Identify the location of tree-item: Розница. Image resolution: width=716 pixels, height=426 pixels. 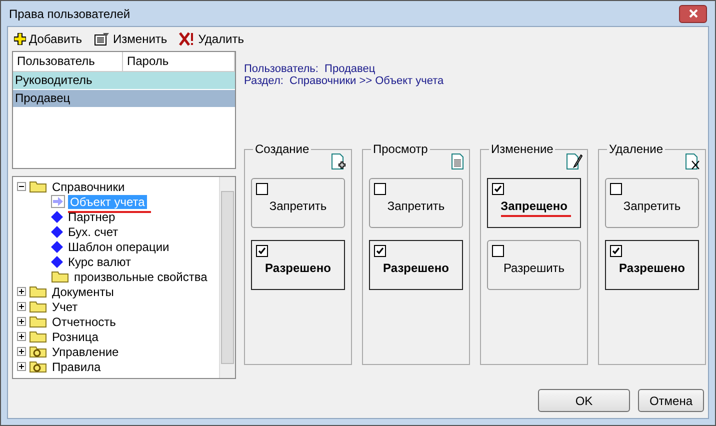
(75, 337).